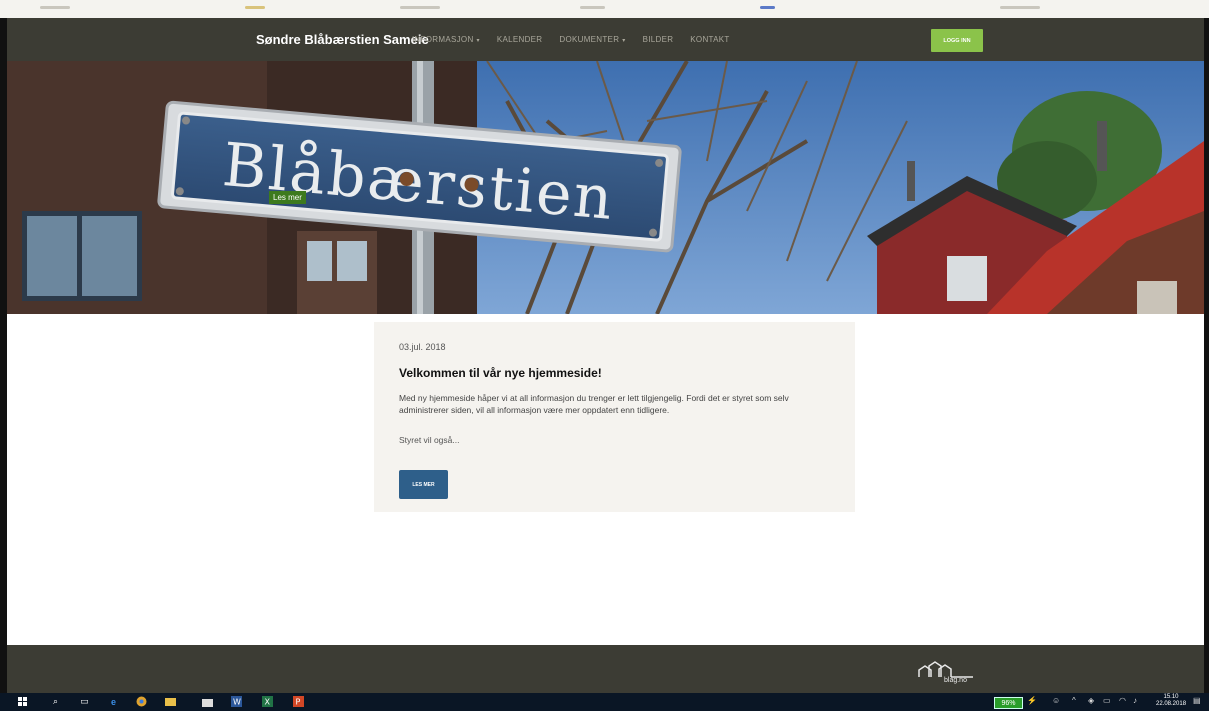  I want to click on svg-text: P, so click(298, 702).